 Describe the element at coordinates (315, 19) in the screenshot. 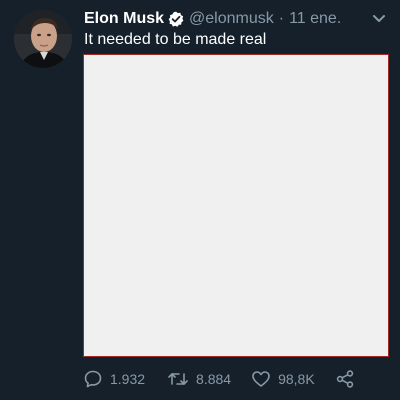

I see `tweet-date: 11 ene.` at that location.